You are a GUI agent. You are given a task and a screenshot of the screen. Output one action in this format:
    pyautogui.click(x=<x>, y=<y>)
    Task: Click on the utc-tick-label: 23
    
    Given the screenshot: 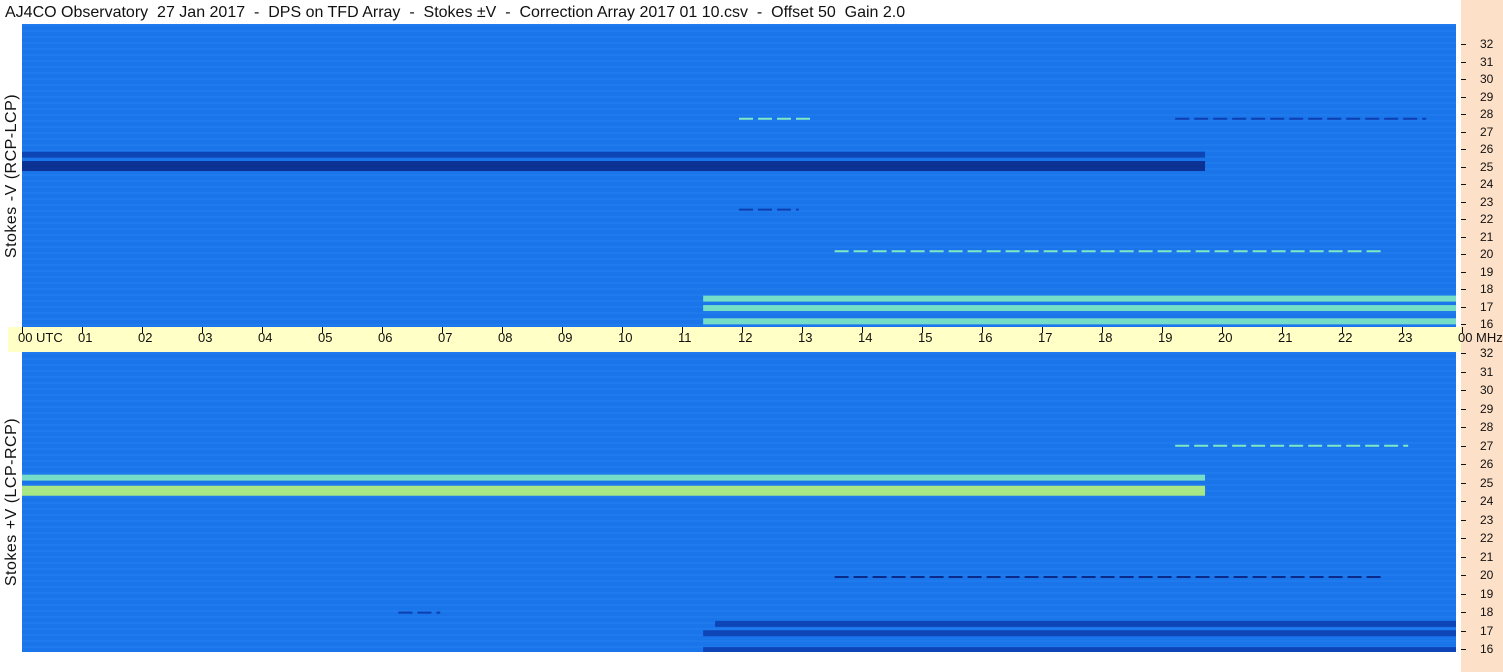 What is the action you would take?
    pyautogui.click(x=1405, y=337)
    